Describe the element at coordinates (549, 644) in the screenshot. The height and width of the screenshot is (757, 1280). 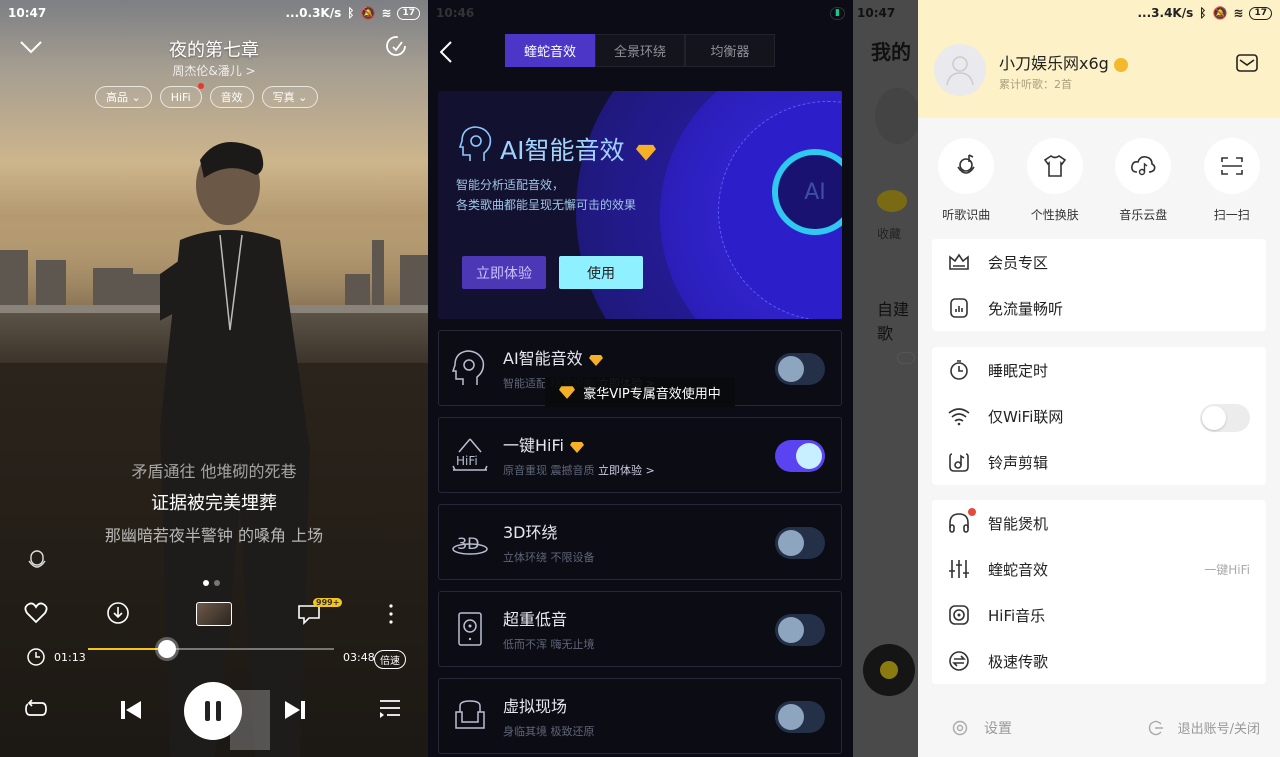
I see `effect-subtitle: 低而不浑 嗨无止境` at that location.